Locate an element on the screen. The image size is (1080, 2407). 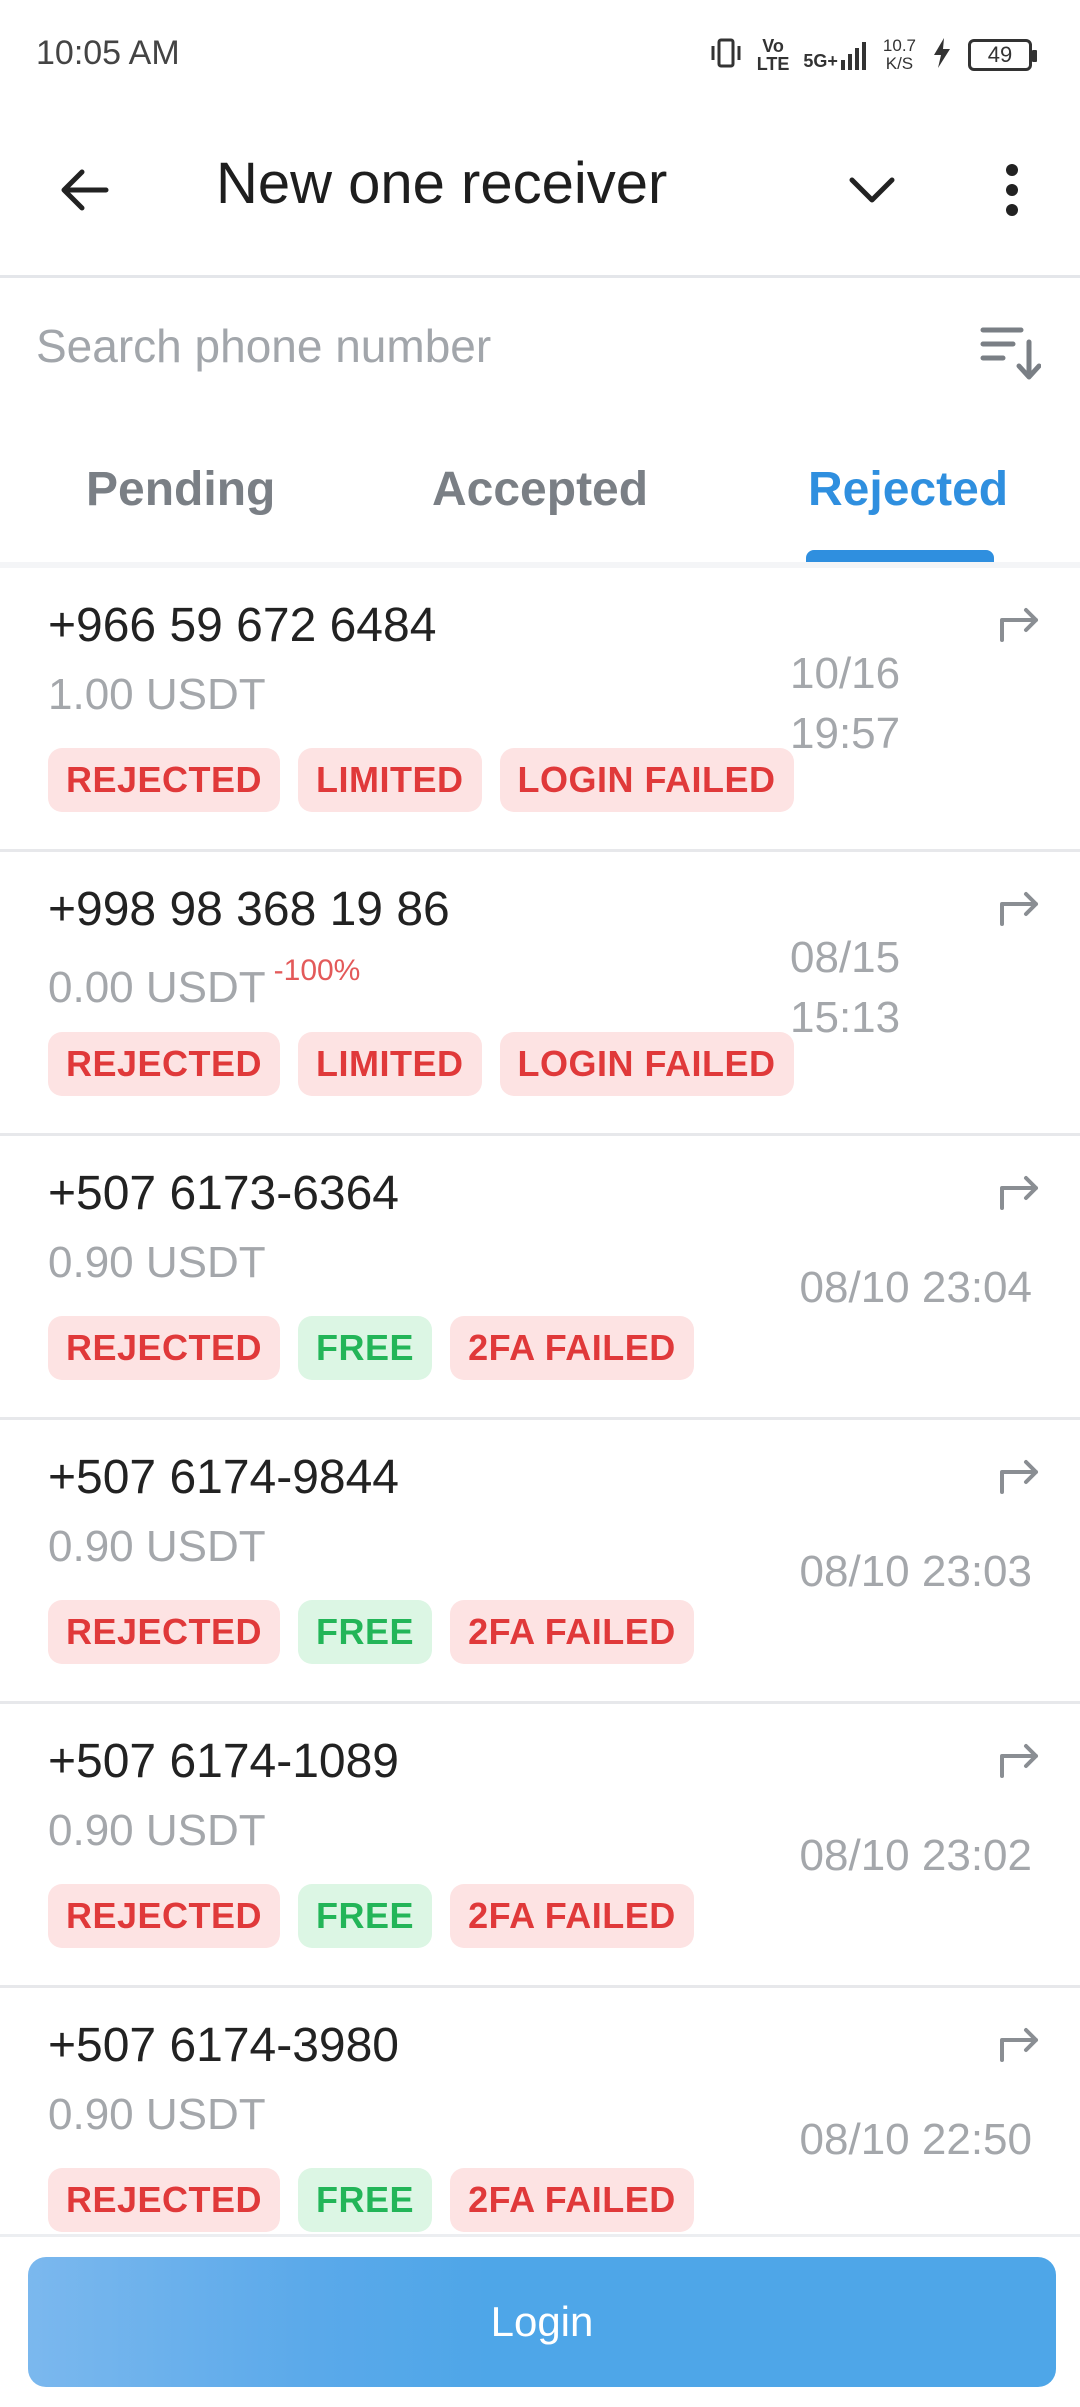
battery-level: 49 is located at coordinates (1000, 54).